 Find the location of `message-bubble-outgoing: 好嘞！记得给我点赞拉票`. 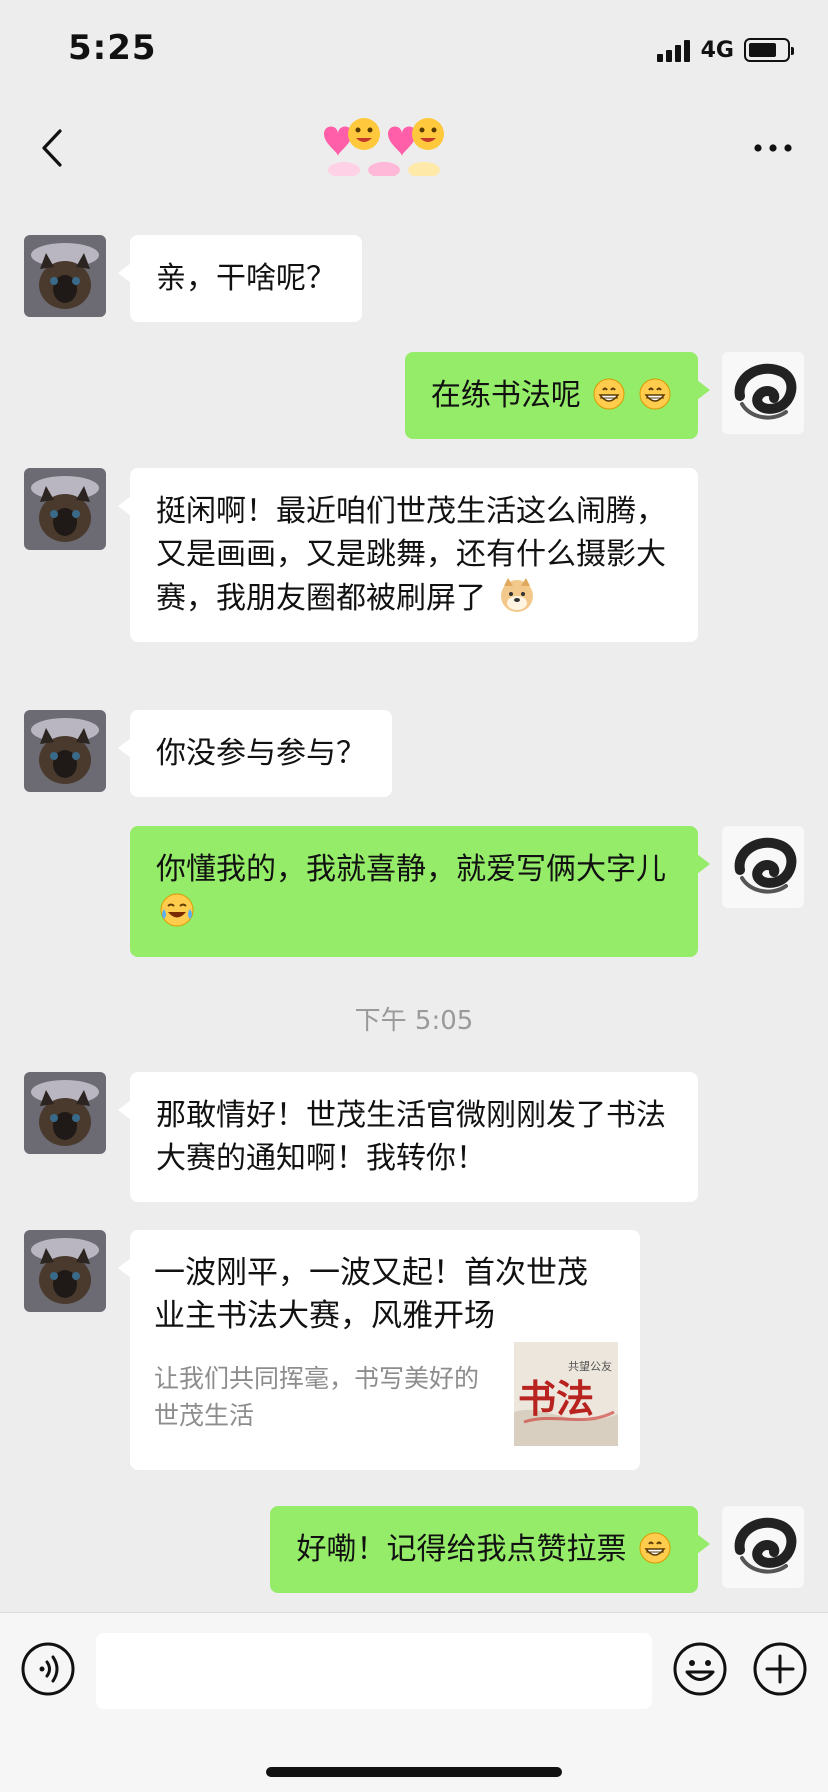

message-bubble-outgoing: 好嘞！记得给我点赞拉票 is located at coordinates (490, 1549).